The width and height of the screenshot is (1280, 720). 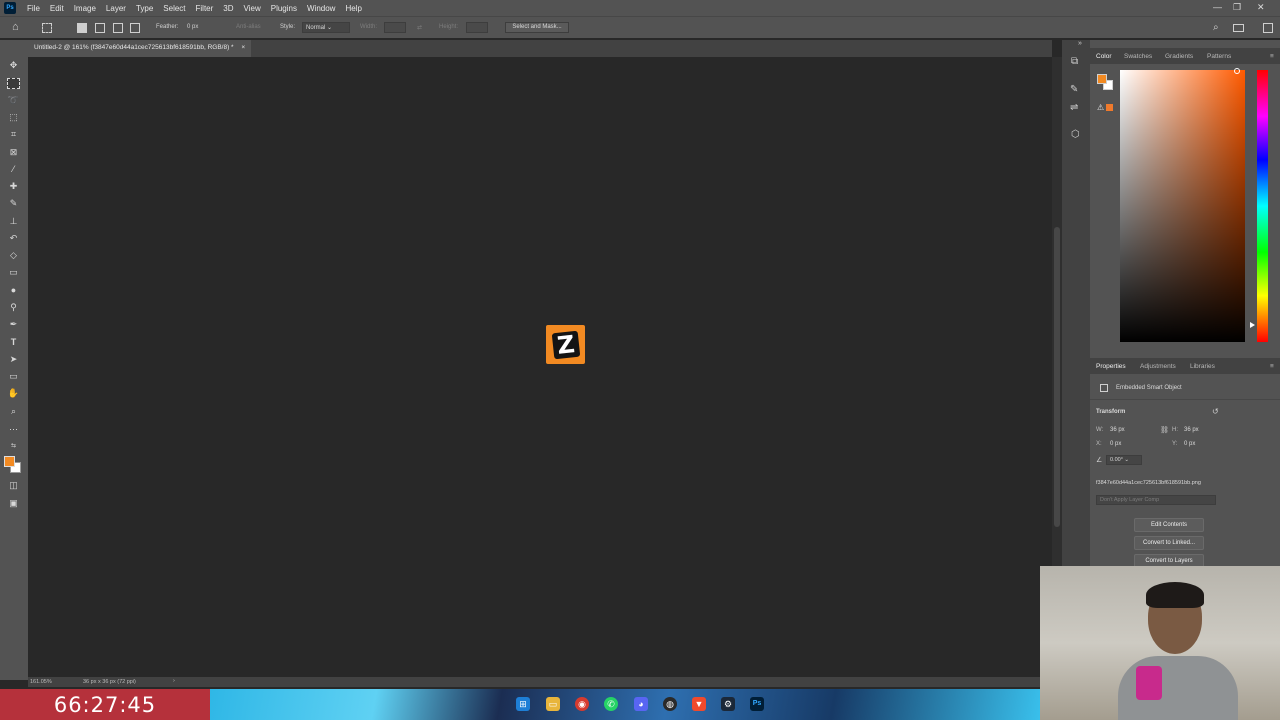 What do you see at coordinates (13, 238) in the screenshot?
I see `history-brush-tool-icon: ↶` at bounding box center [13, 238].